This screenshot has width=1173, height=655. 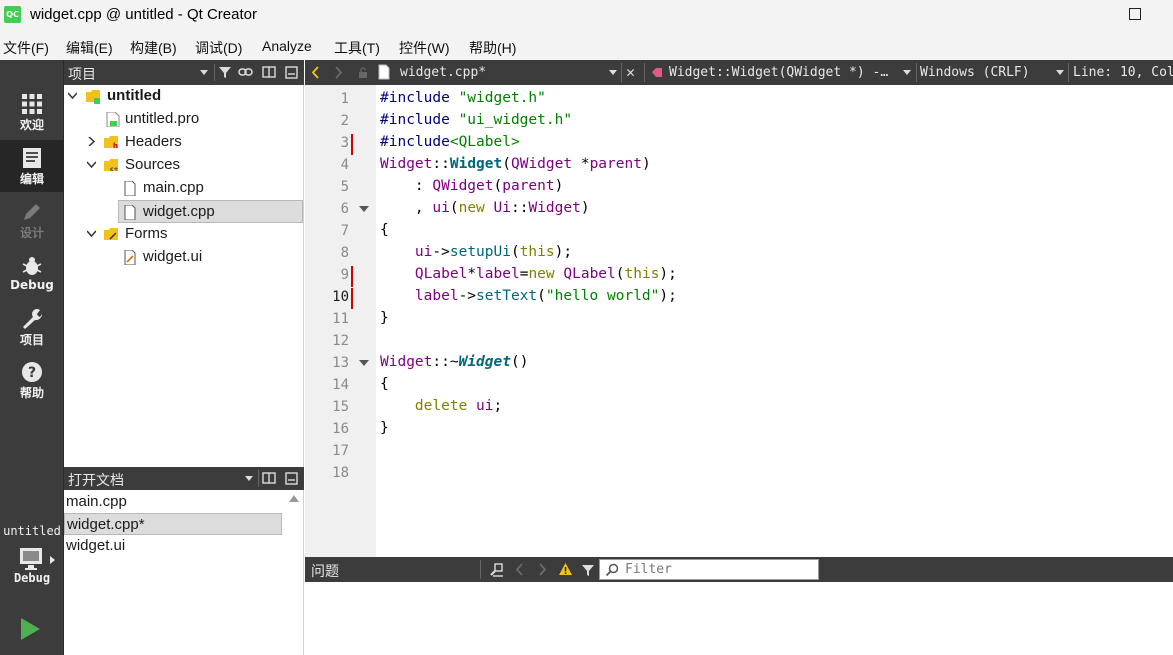 I want to click on tree-item-sources: c+ Sources, so click(x=183, y=165).